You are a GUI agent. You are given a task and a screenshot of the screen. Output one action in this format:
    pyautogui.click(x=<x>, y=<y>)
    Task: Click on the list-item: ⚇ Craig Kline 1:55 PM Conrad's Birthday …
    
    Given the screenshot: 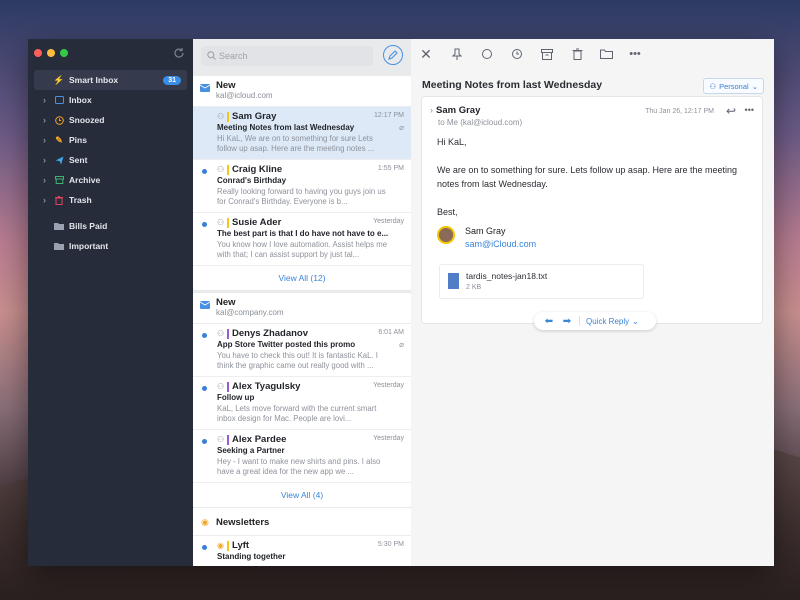 What is the action you would take?
    pyautogui.click(x=302, y=186)
    